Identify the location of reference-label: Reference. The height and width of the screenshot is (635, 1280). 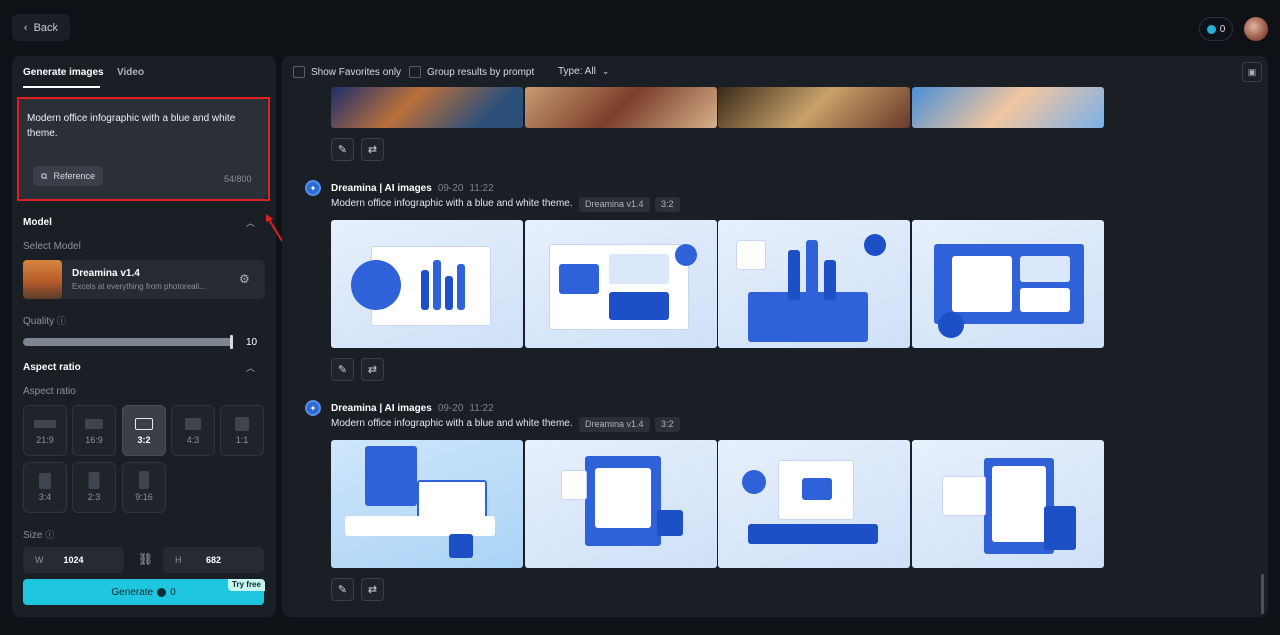
(74, 176).